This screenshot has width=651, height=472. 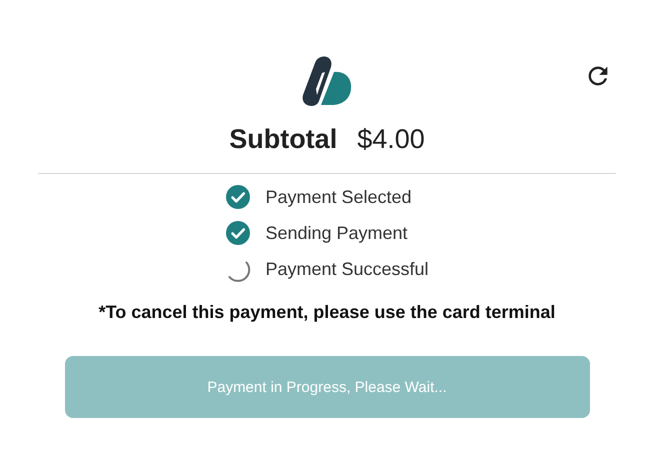 What do you see at coordinates (336, 233) in the screenshot?
I see `step-label: Sending Payment` at bounding box center [336, 233].